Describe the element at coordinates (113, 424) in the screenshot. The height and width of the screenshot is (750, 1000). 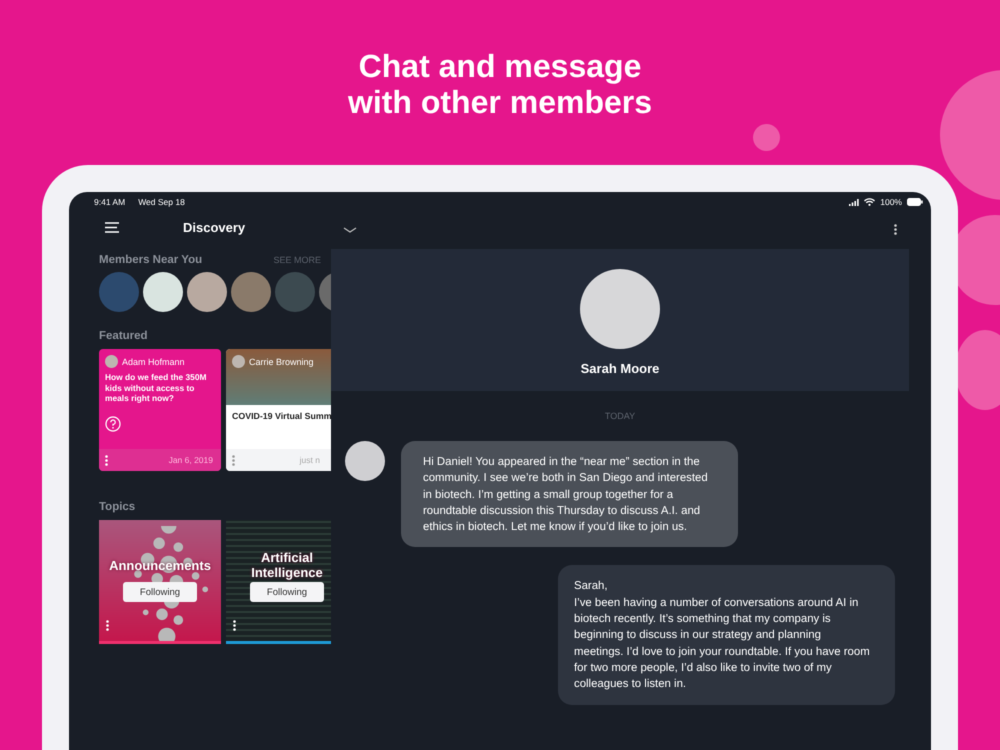
I see `question-icon` at that location.